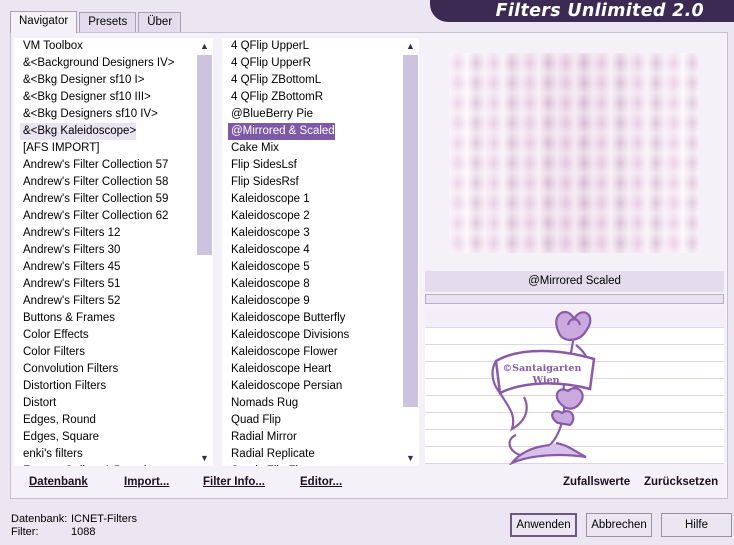 This screenshot has width=734, height=545. What do you see at coordinates (271, 454) in the screenshot?
I see `filter-list-item: Radial Replicate` at bounding box center [271, 454].